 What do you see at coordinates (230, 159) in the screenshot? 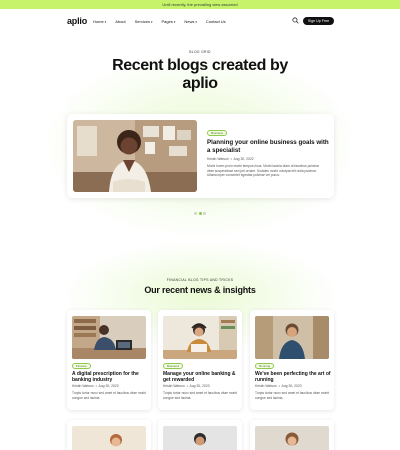
I see `post-meta: Kristin Watson • Aug 30, 2022` at bounding box center [230, 159].